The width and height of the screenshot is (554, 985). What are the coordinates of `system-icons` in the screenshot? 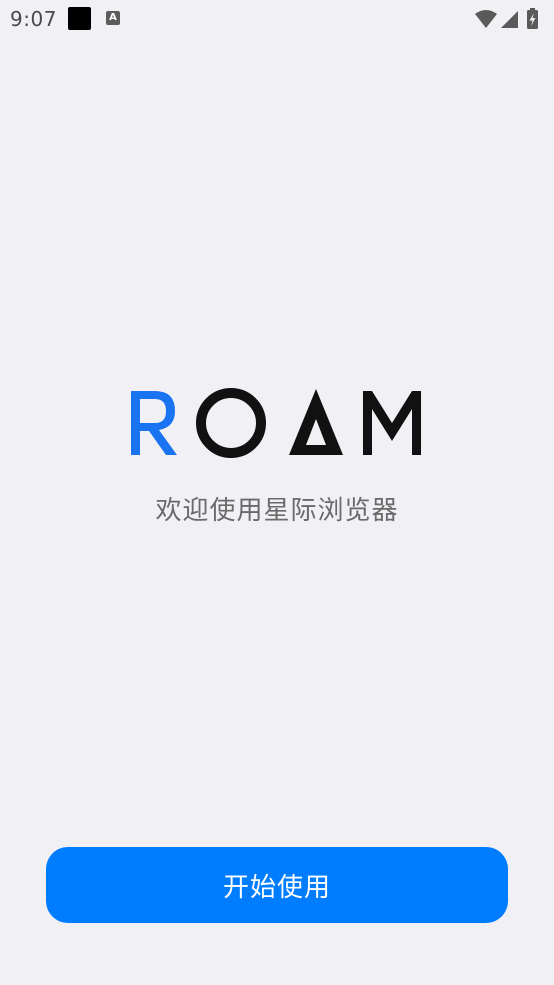 It's located at (510, 19).